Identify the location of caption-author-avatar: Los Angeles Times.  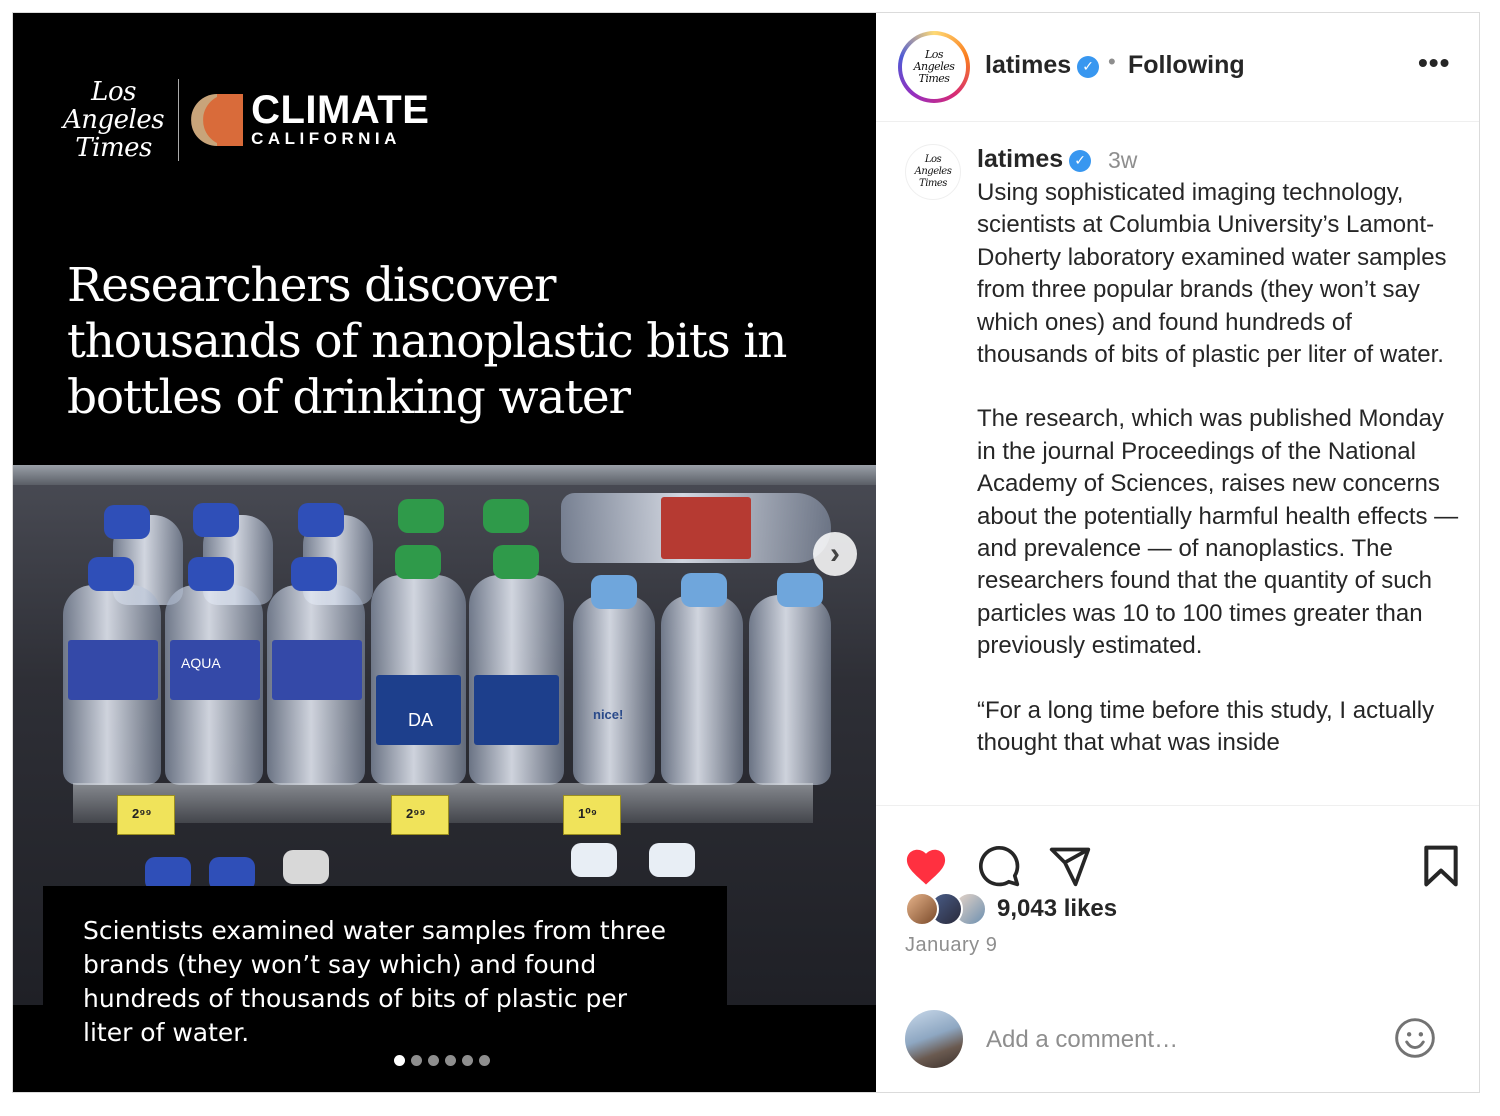
(933, 172).